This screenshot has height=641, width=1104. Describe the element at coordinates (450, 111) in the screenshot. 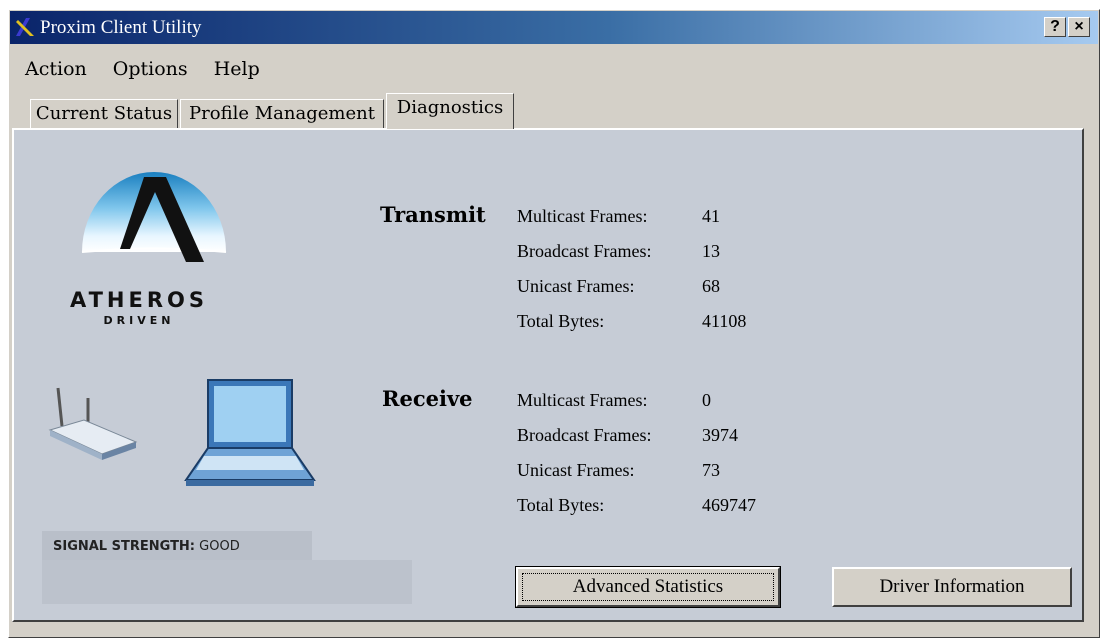

I see `tab-diagnostics: Diagnostics` at that location.